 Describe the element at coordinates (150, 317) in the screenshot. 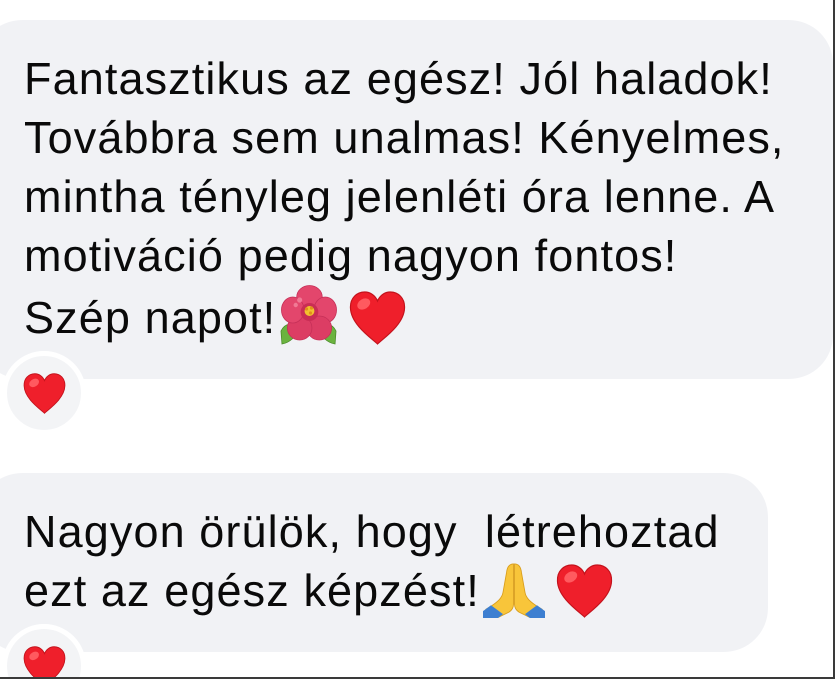

I see `message-line: Szép napot!` at that location.